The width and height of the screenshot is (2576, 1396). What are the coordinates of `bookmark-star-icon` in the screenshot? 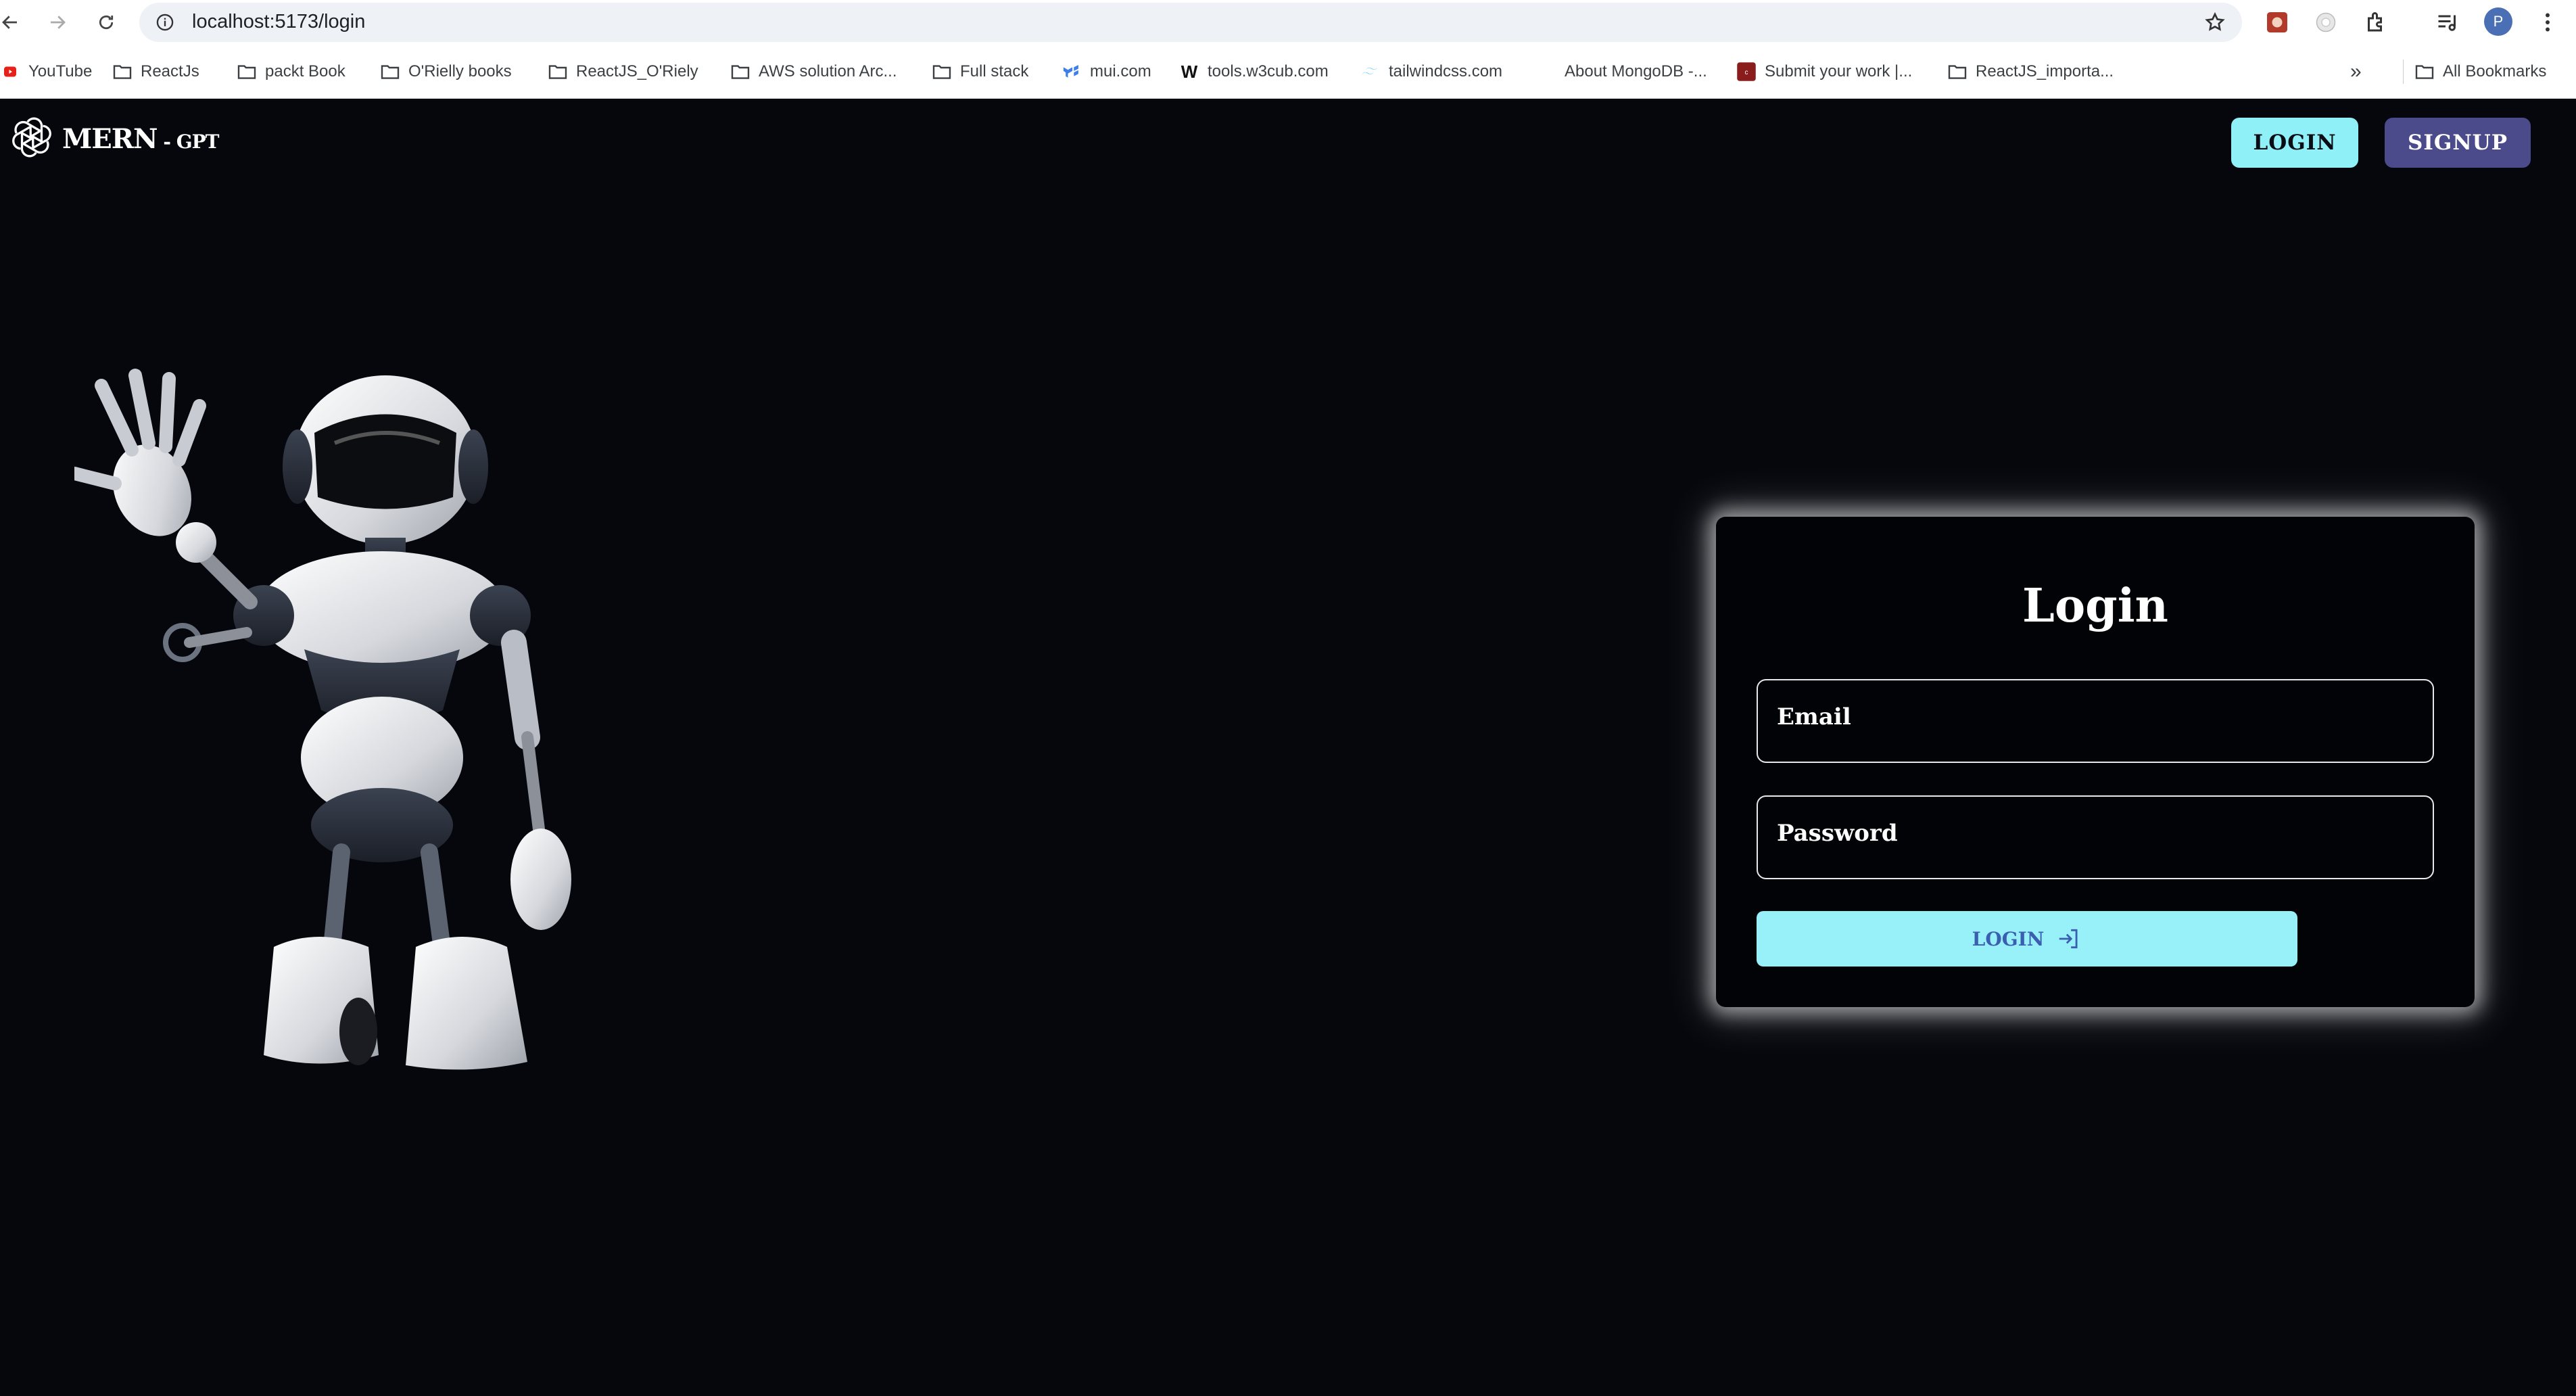 It's located at (2215, 22).